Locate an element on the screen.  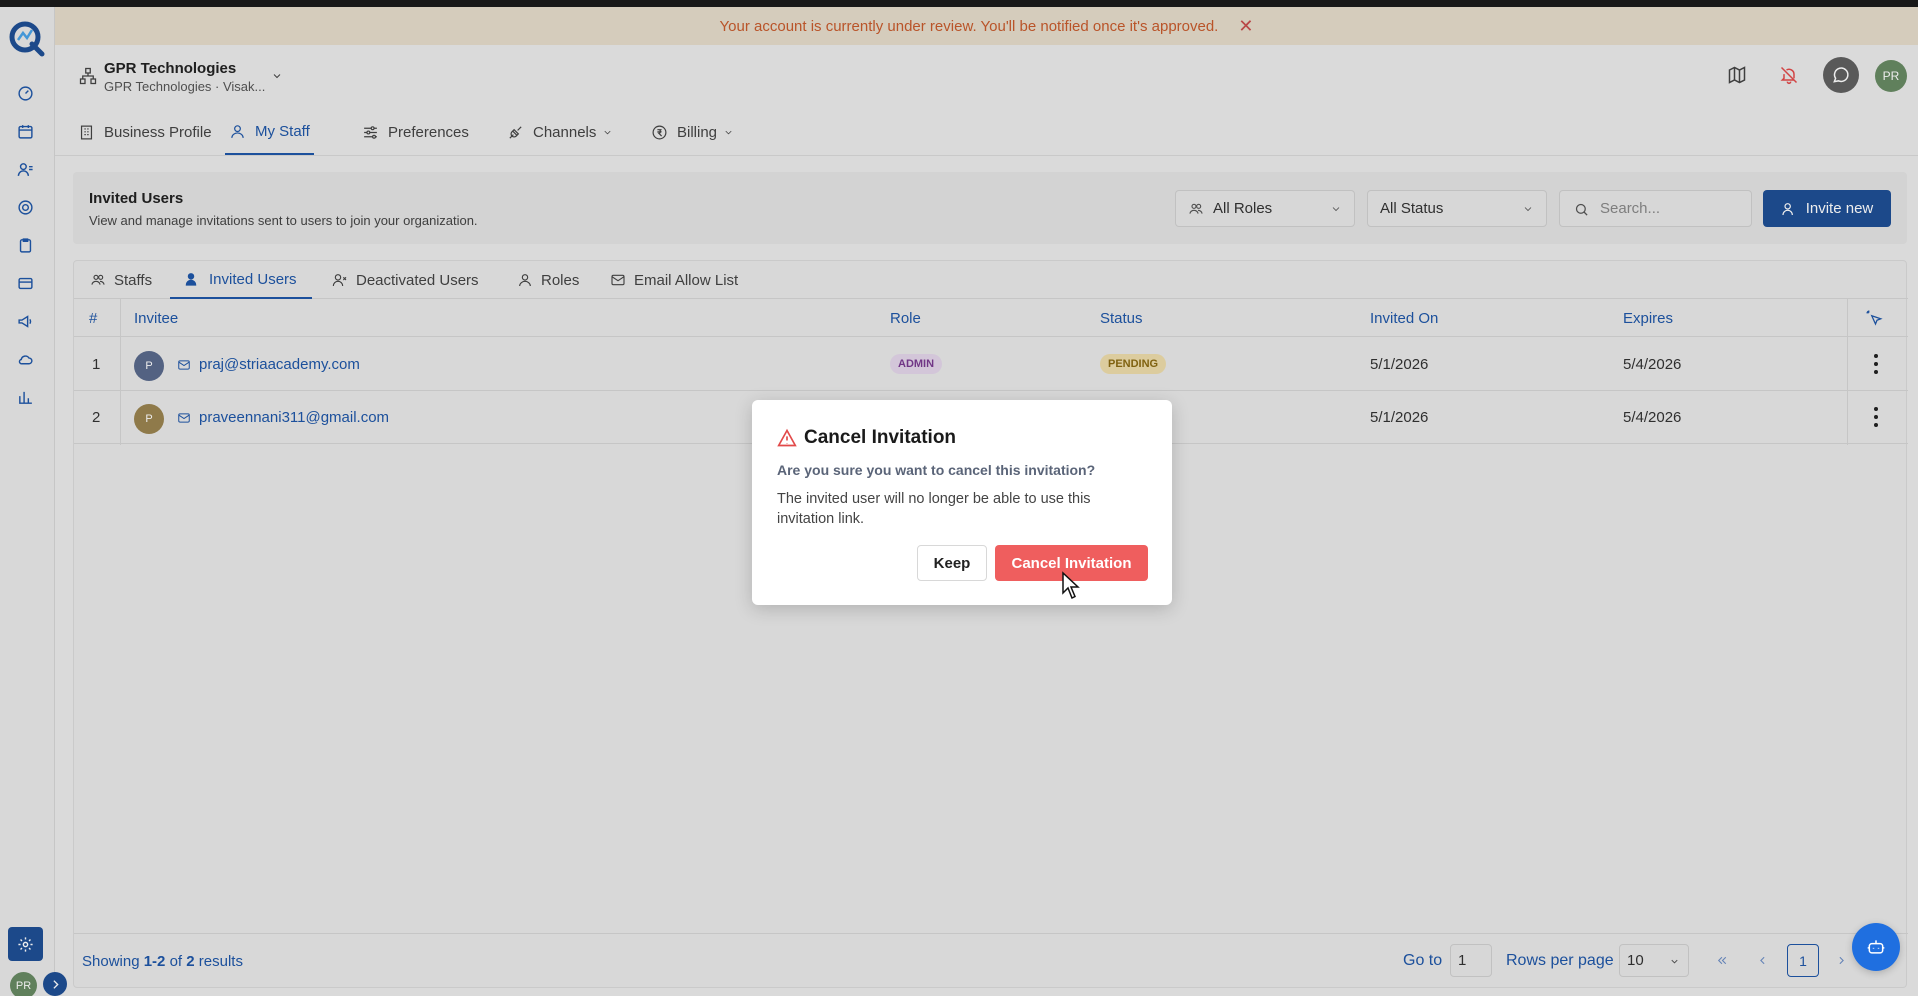
warning-icon is located at coordinates (787, 438).